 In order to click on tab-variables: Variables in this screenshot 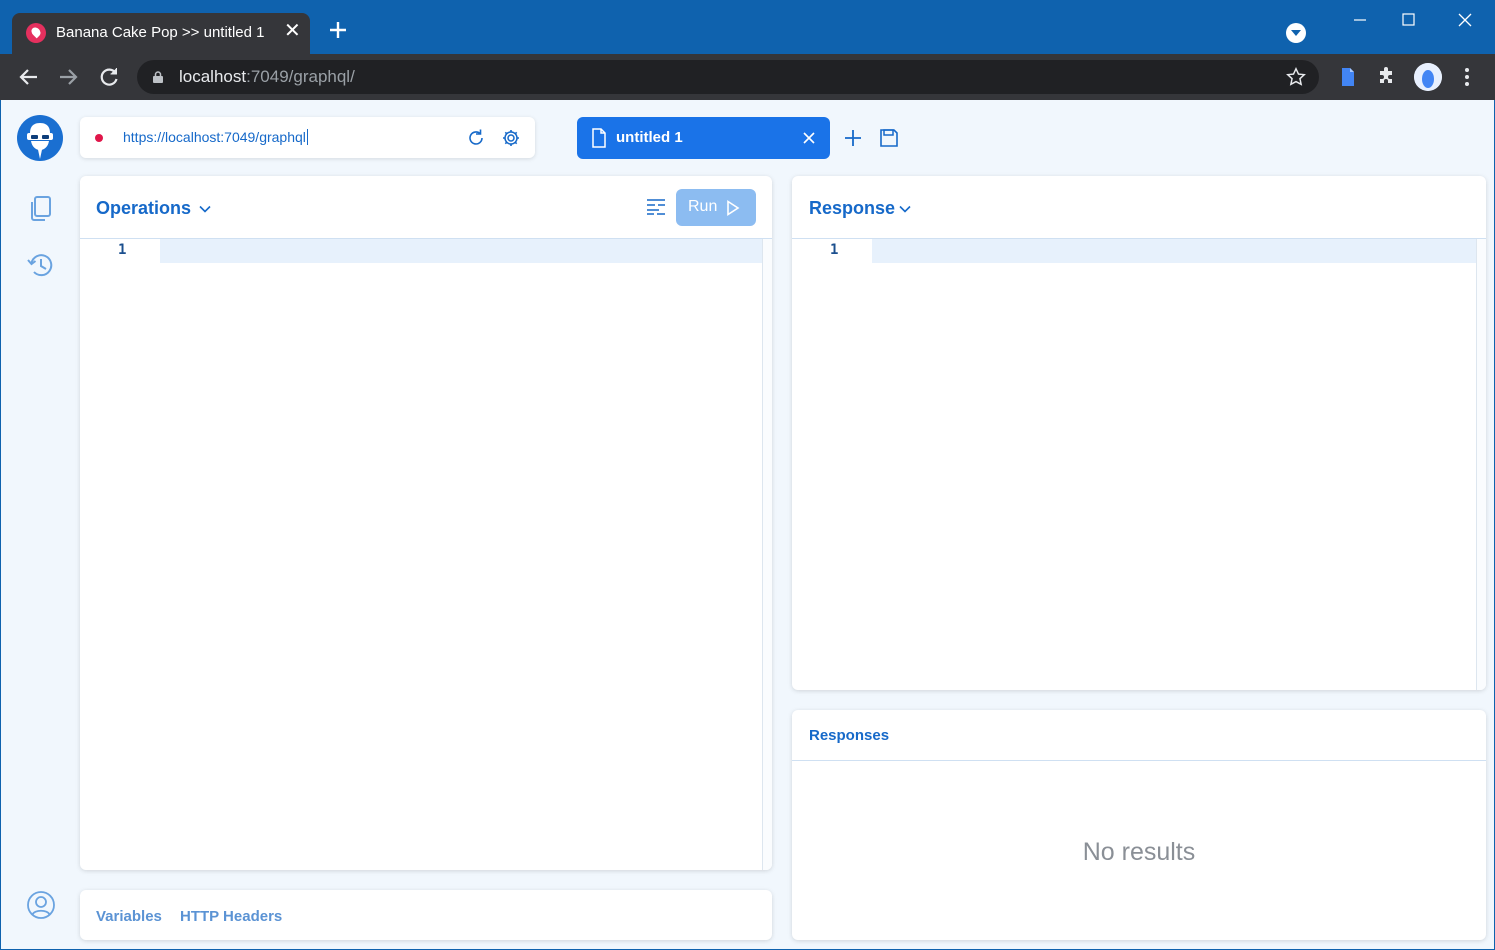, I will do `click(129, 916)`.